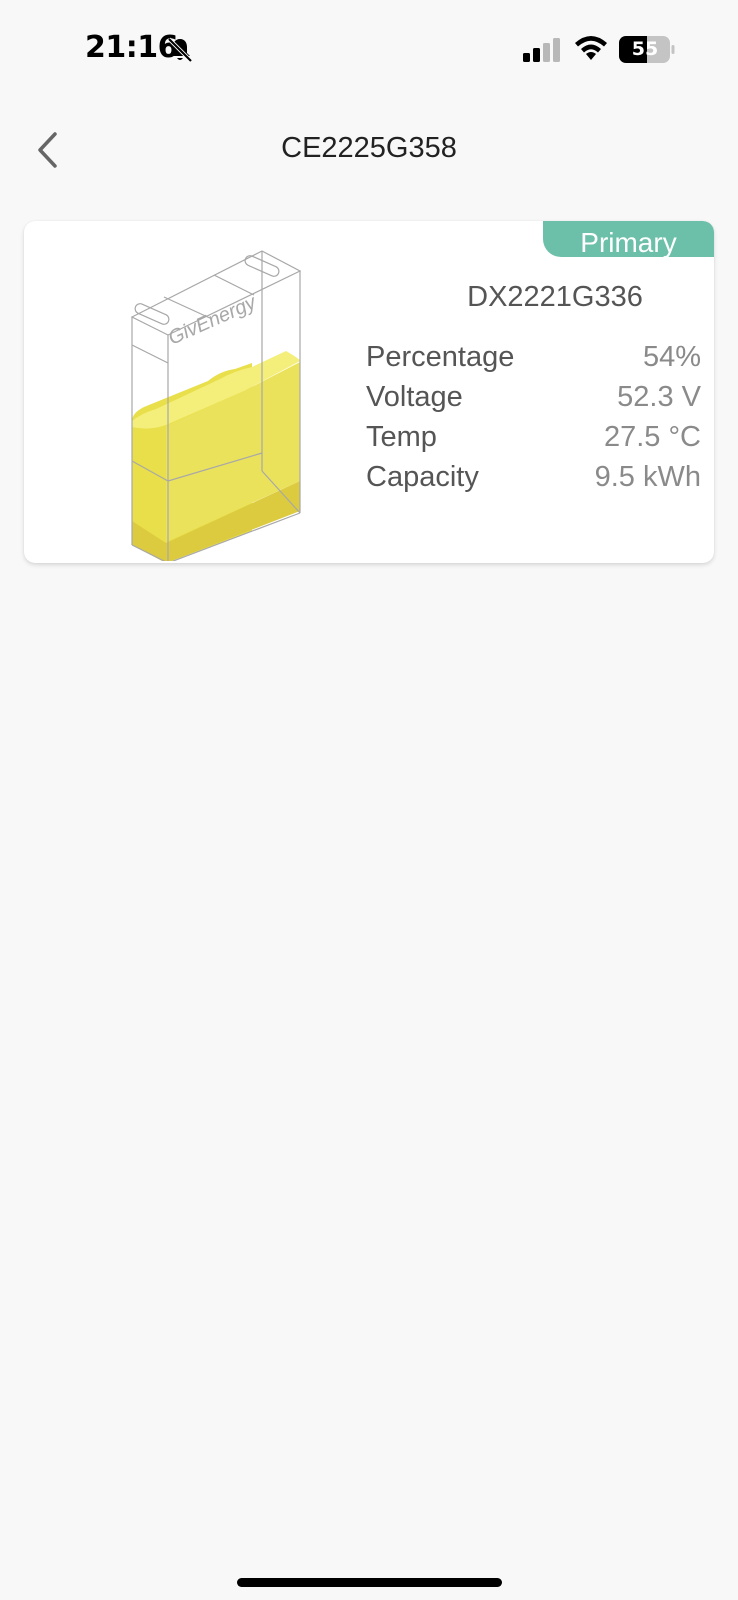  I want to click on nav-header: CE2225G358, so click(369, 150).